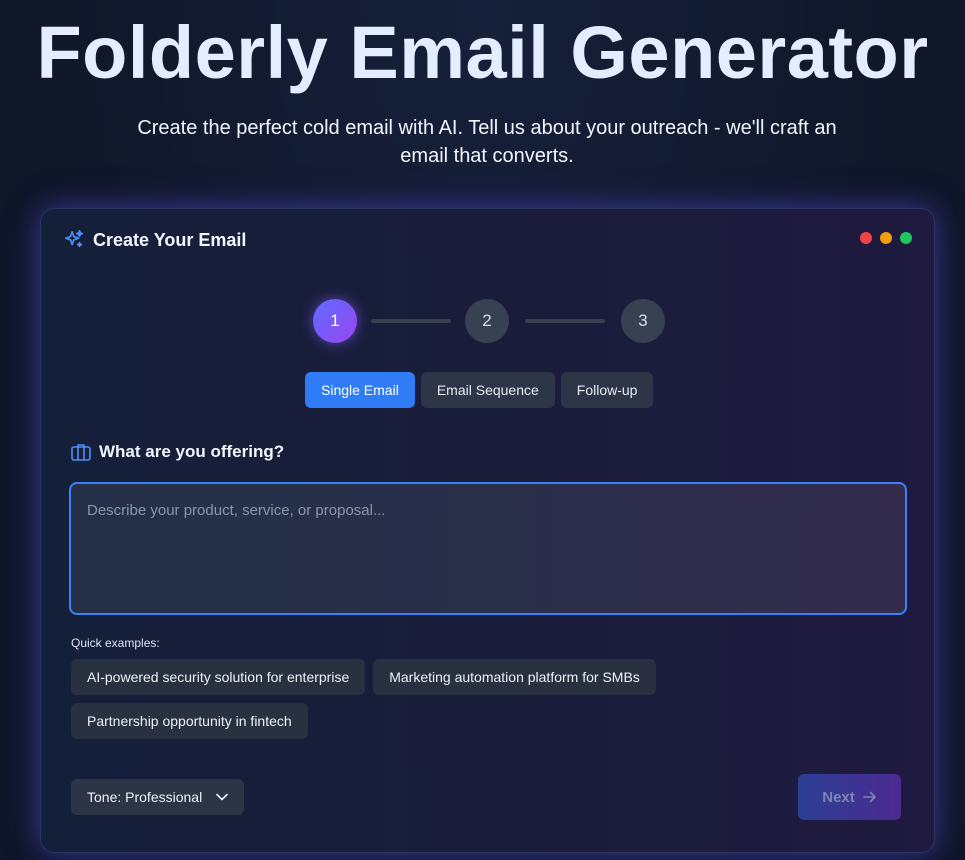 Image resolution: width=965 pixels, height=860 pixels. What do you see at coordinates (607, 390) in the screenshot?
I see `tab-follow-up: Follow-up` at bounding box center [607, 390].